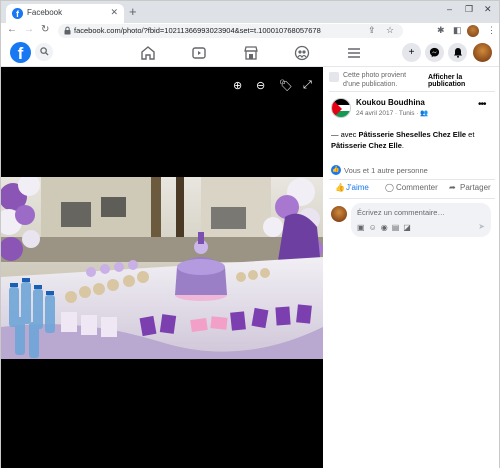 This screenshot has height=468, width=500. I want to click on video-icon, so click(199, 53).